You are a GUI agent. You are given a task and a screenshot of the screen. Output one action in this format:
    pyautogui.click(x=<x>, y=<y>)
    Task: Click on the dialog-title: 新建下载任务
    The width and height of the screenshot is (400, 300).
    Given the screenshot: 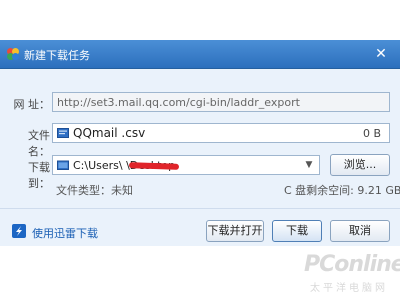 What is the action you would take?
    pyautogui.click(x=57, y=55)
    